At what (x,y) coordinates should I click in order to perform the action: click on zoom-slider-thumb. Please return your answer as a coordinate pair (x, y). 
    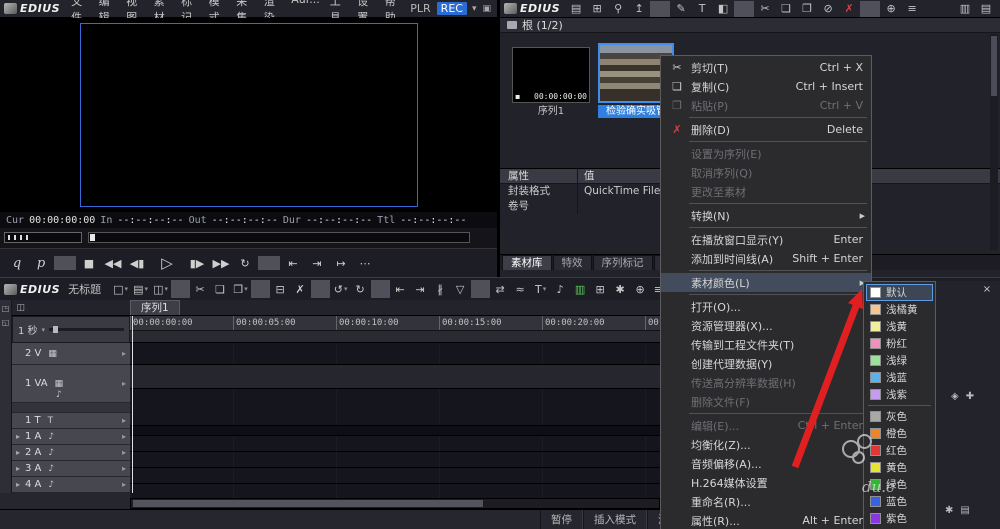
    Looking at the image, I should click on (56, 329).